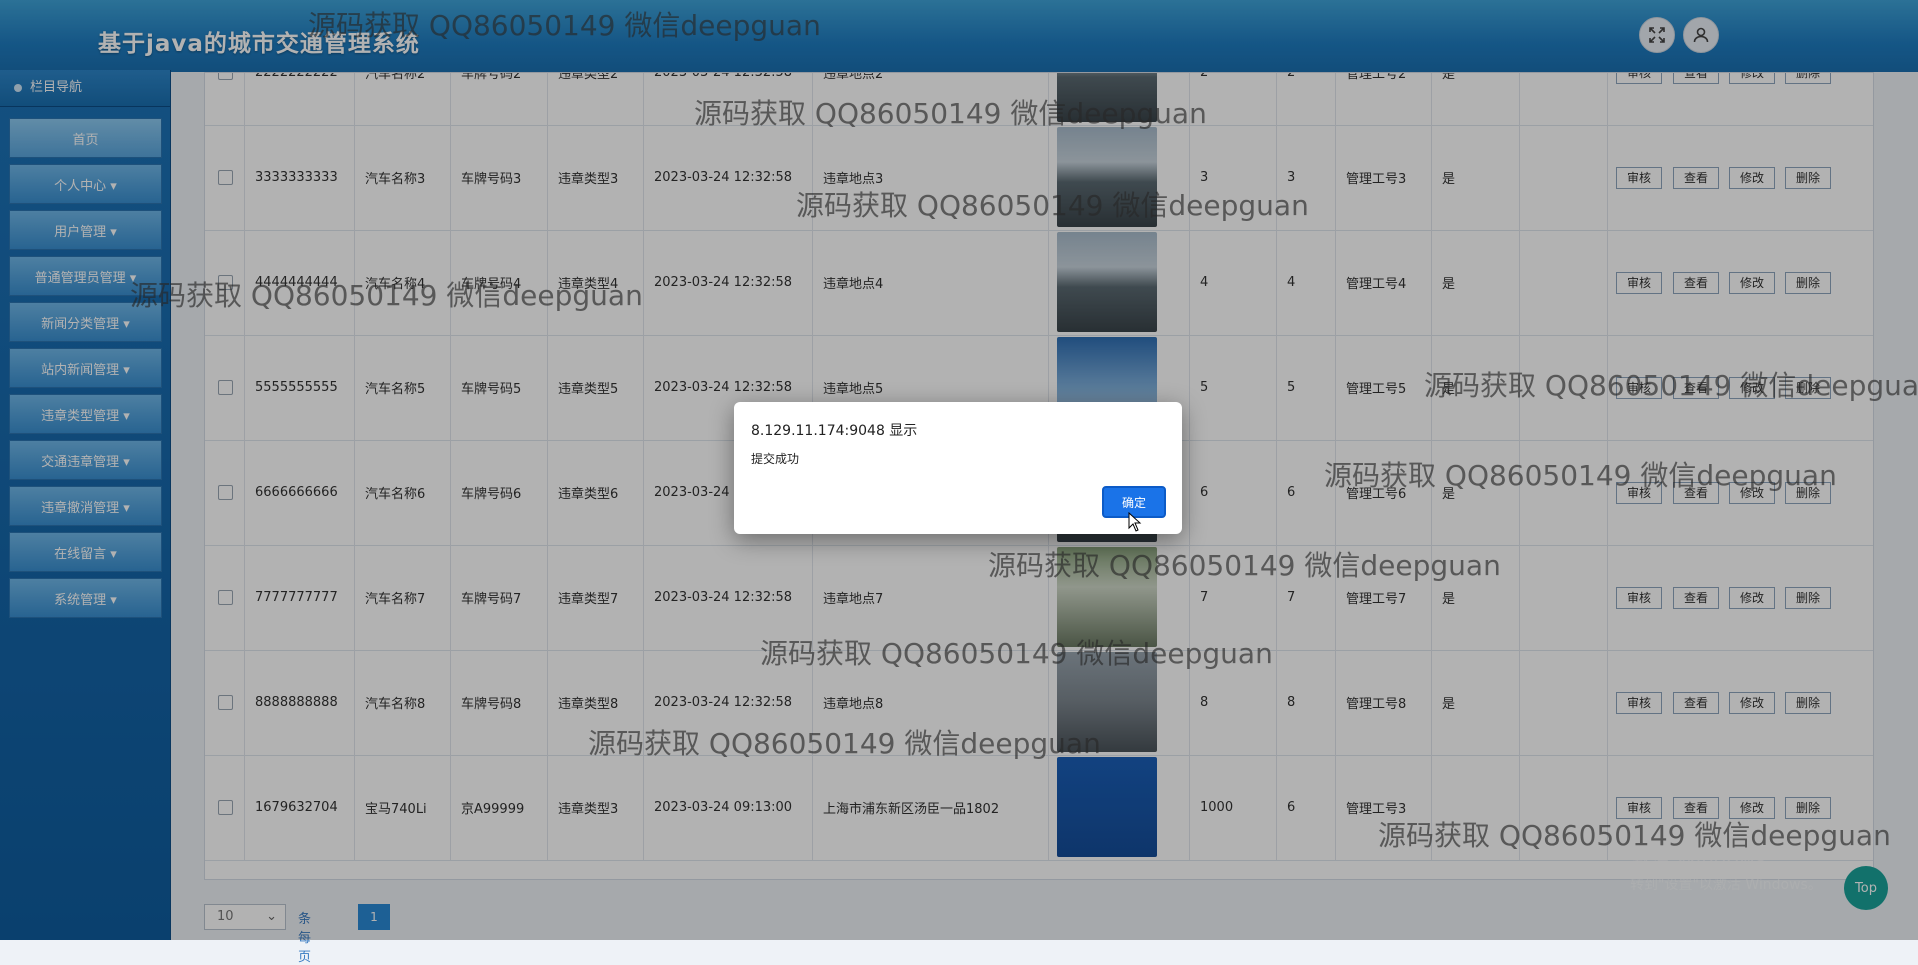  What do you see at coordinates (1135, 522) in the screenshot?
I see `mouse-cursor-icon` at bounding box center [1135, 522].